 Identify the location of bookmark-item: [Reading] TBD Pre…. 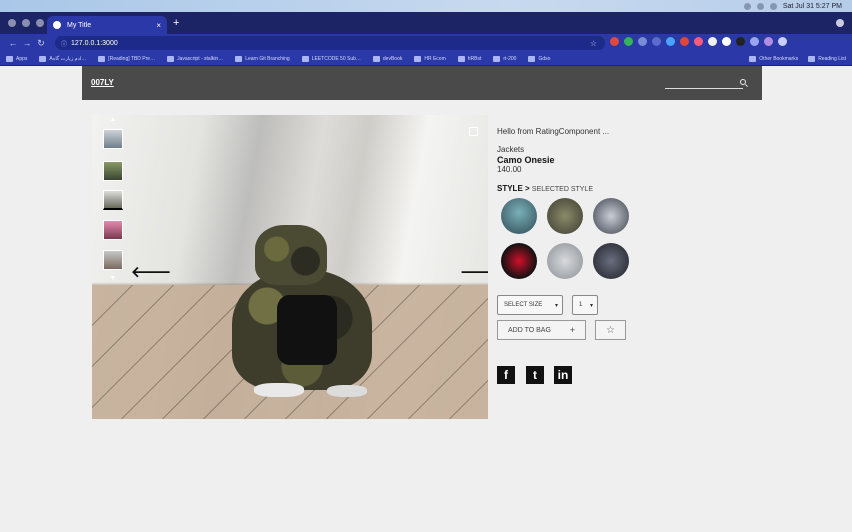
(126, 58).